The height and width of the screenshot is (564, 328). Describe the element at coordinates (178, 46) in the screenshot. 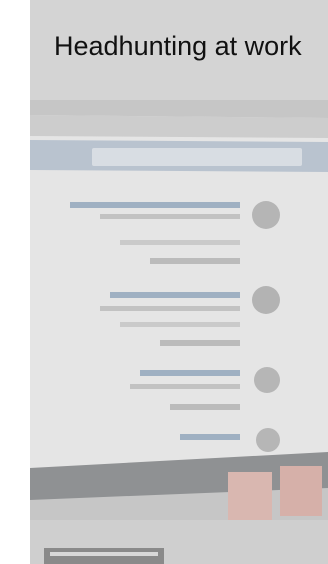

I see `story-title: Headhunting at work` at that location.